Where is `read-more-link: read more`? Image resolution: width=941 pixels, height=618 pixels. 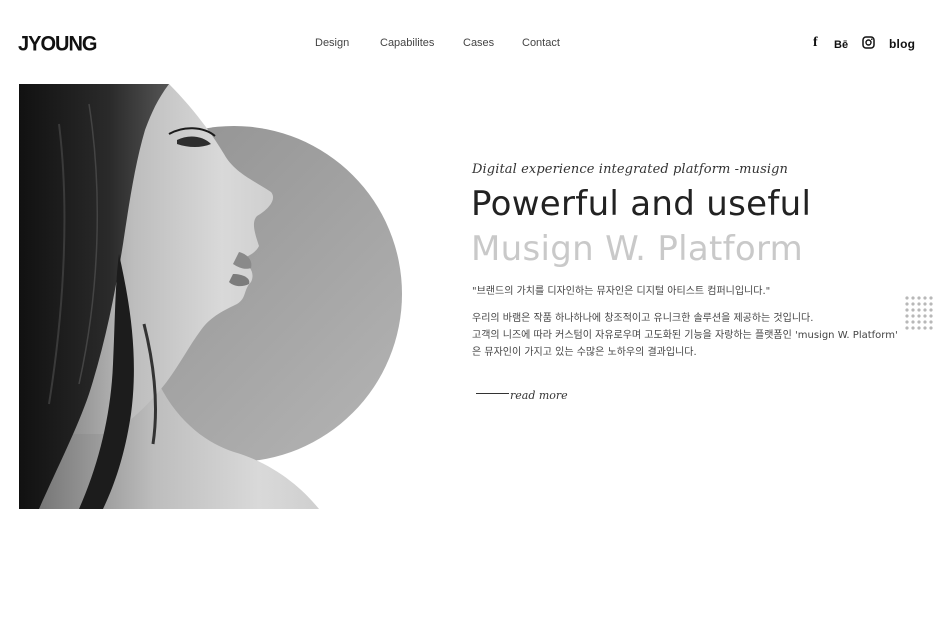
read-more-link: read more is located at coordinates (522, 393).